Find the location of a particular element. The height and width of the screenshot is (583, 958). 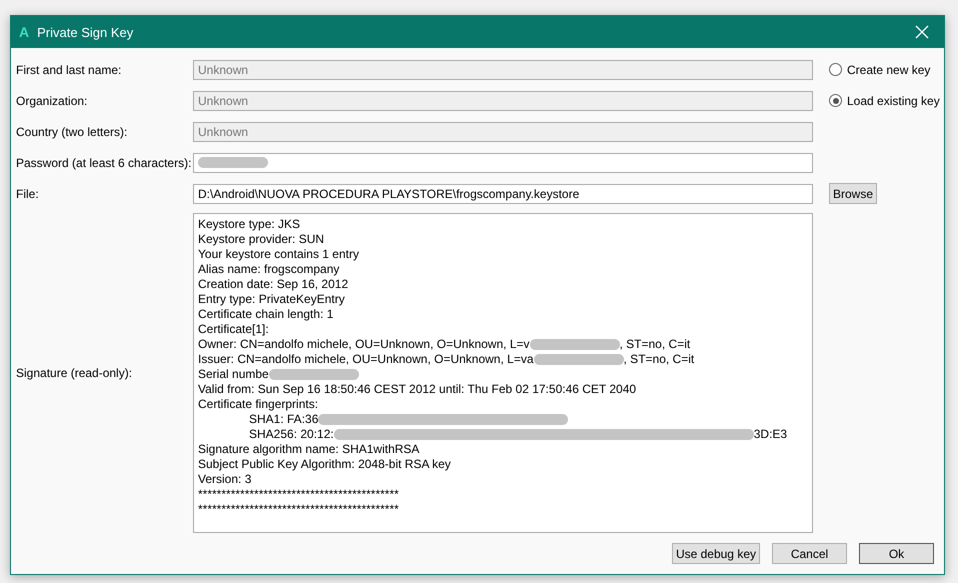

input-field is located at coordinates (503, 162).